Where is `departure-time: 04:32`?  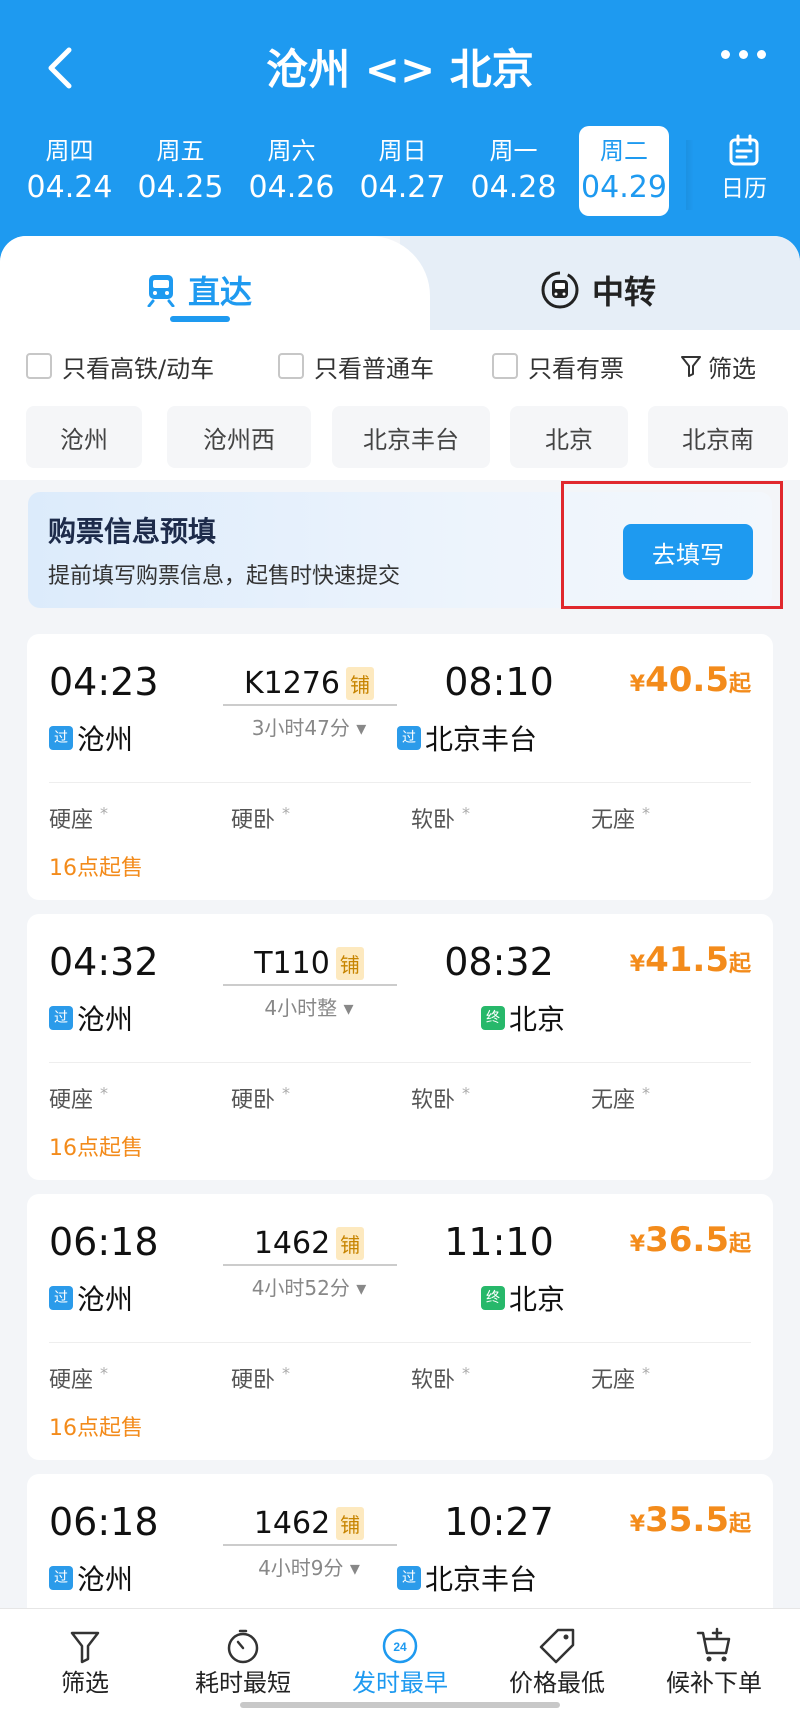
departure-time: 04:32 is located at coordinates (104, 962).